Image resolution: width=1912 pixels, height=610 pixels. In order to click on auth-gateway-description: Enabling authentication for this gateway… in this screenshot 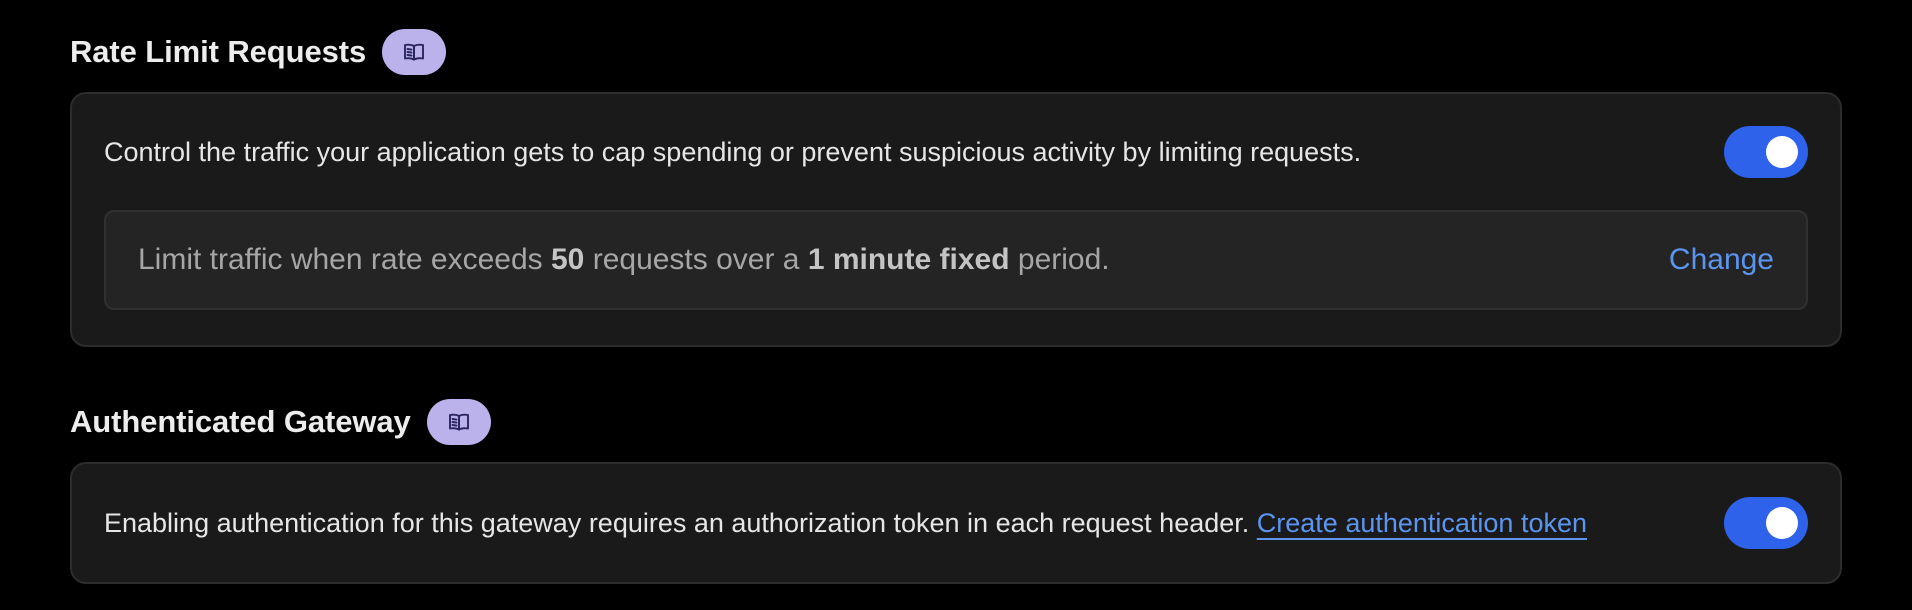, I will do `click(845, 523)`.